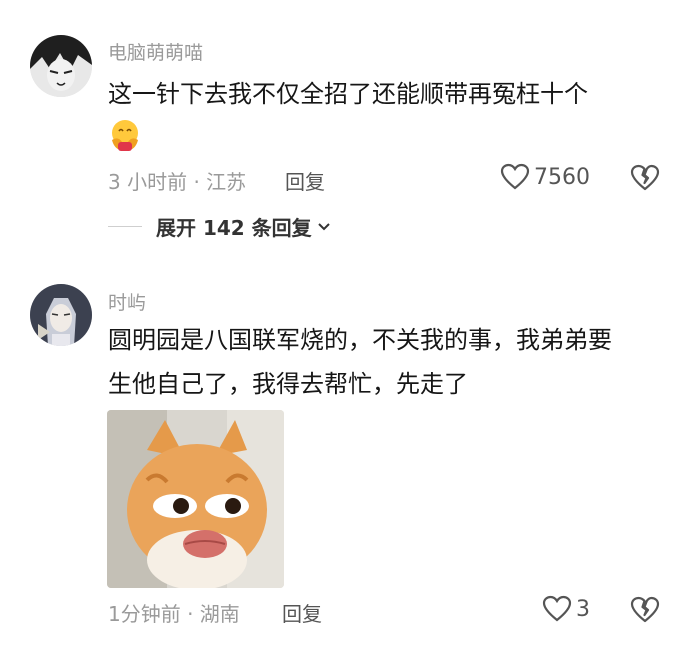  I want to click on expand-replies-button: 展开 142 条回复, so click(220, 226).